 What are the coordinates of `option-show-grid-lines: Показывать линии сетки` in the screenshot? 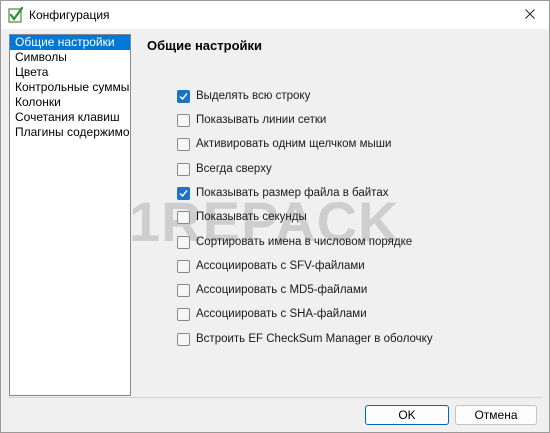 It's located at (251, 120).